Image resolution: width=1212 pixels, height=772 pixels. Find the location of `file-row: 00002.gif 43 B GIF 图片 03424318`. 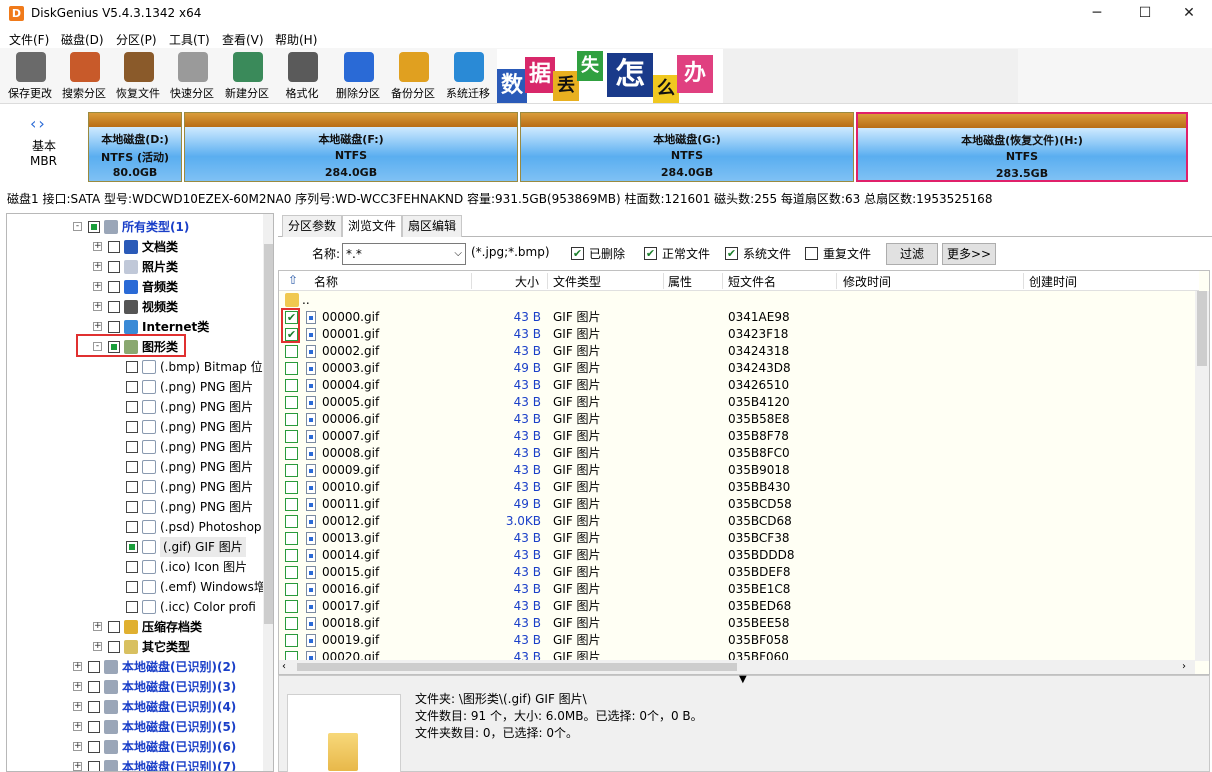

file-row: 00002.gif 43 B GIF 图片 03424318 is located at coordinates (737, 351).